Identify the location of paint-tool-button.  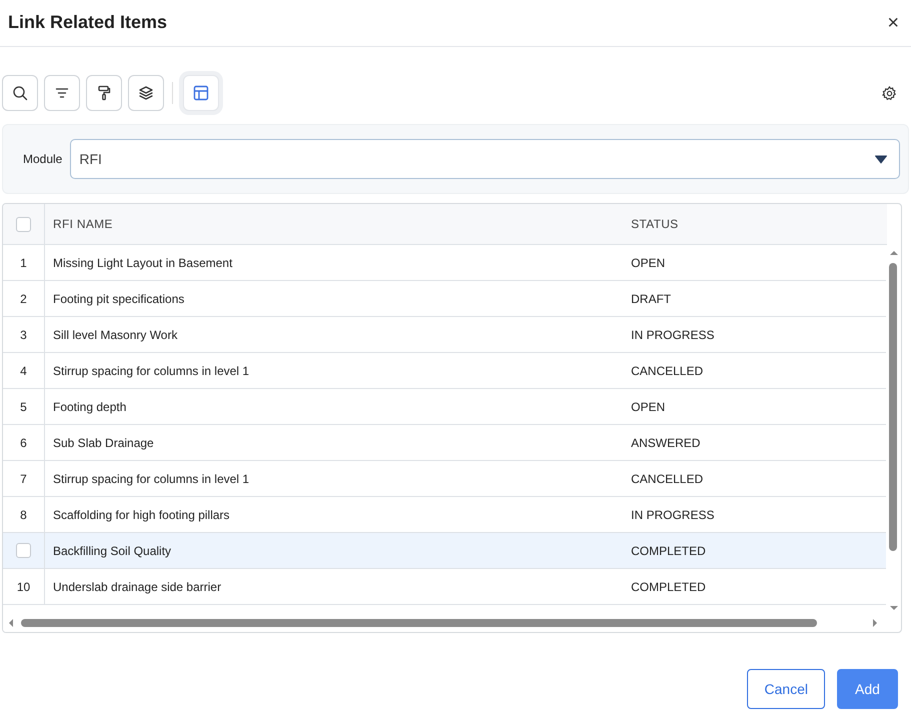
(104, 92).